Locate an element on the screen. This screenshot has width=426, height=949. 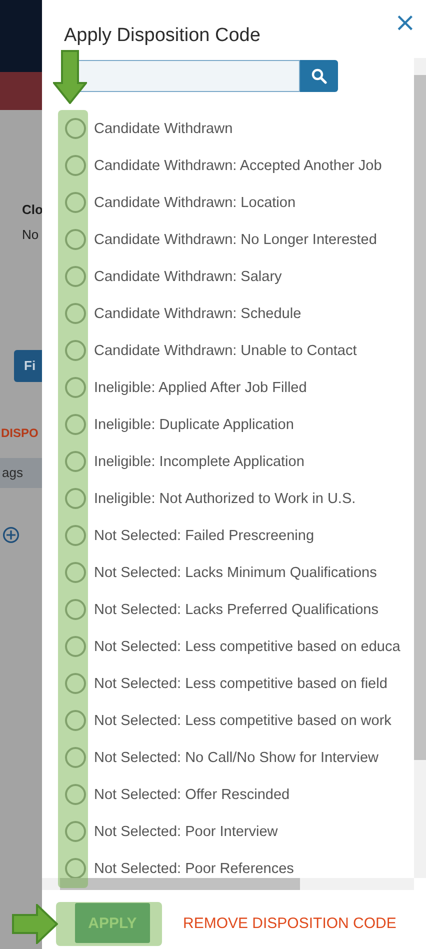
option-label: Ineligible: Not Authorized to Work in U.S. is located at coordinates (225, 498).